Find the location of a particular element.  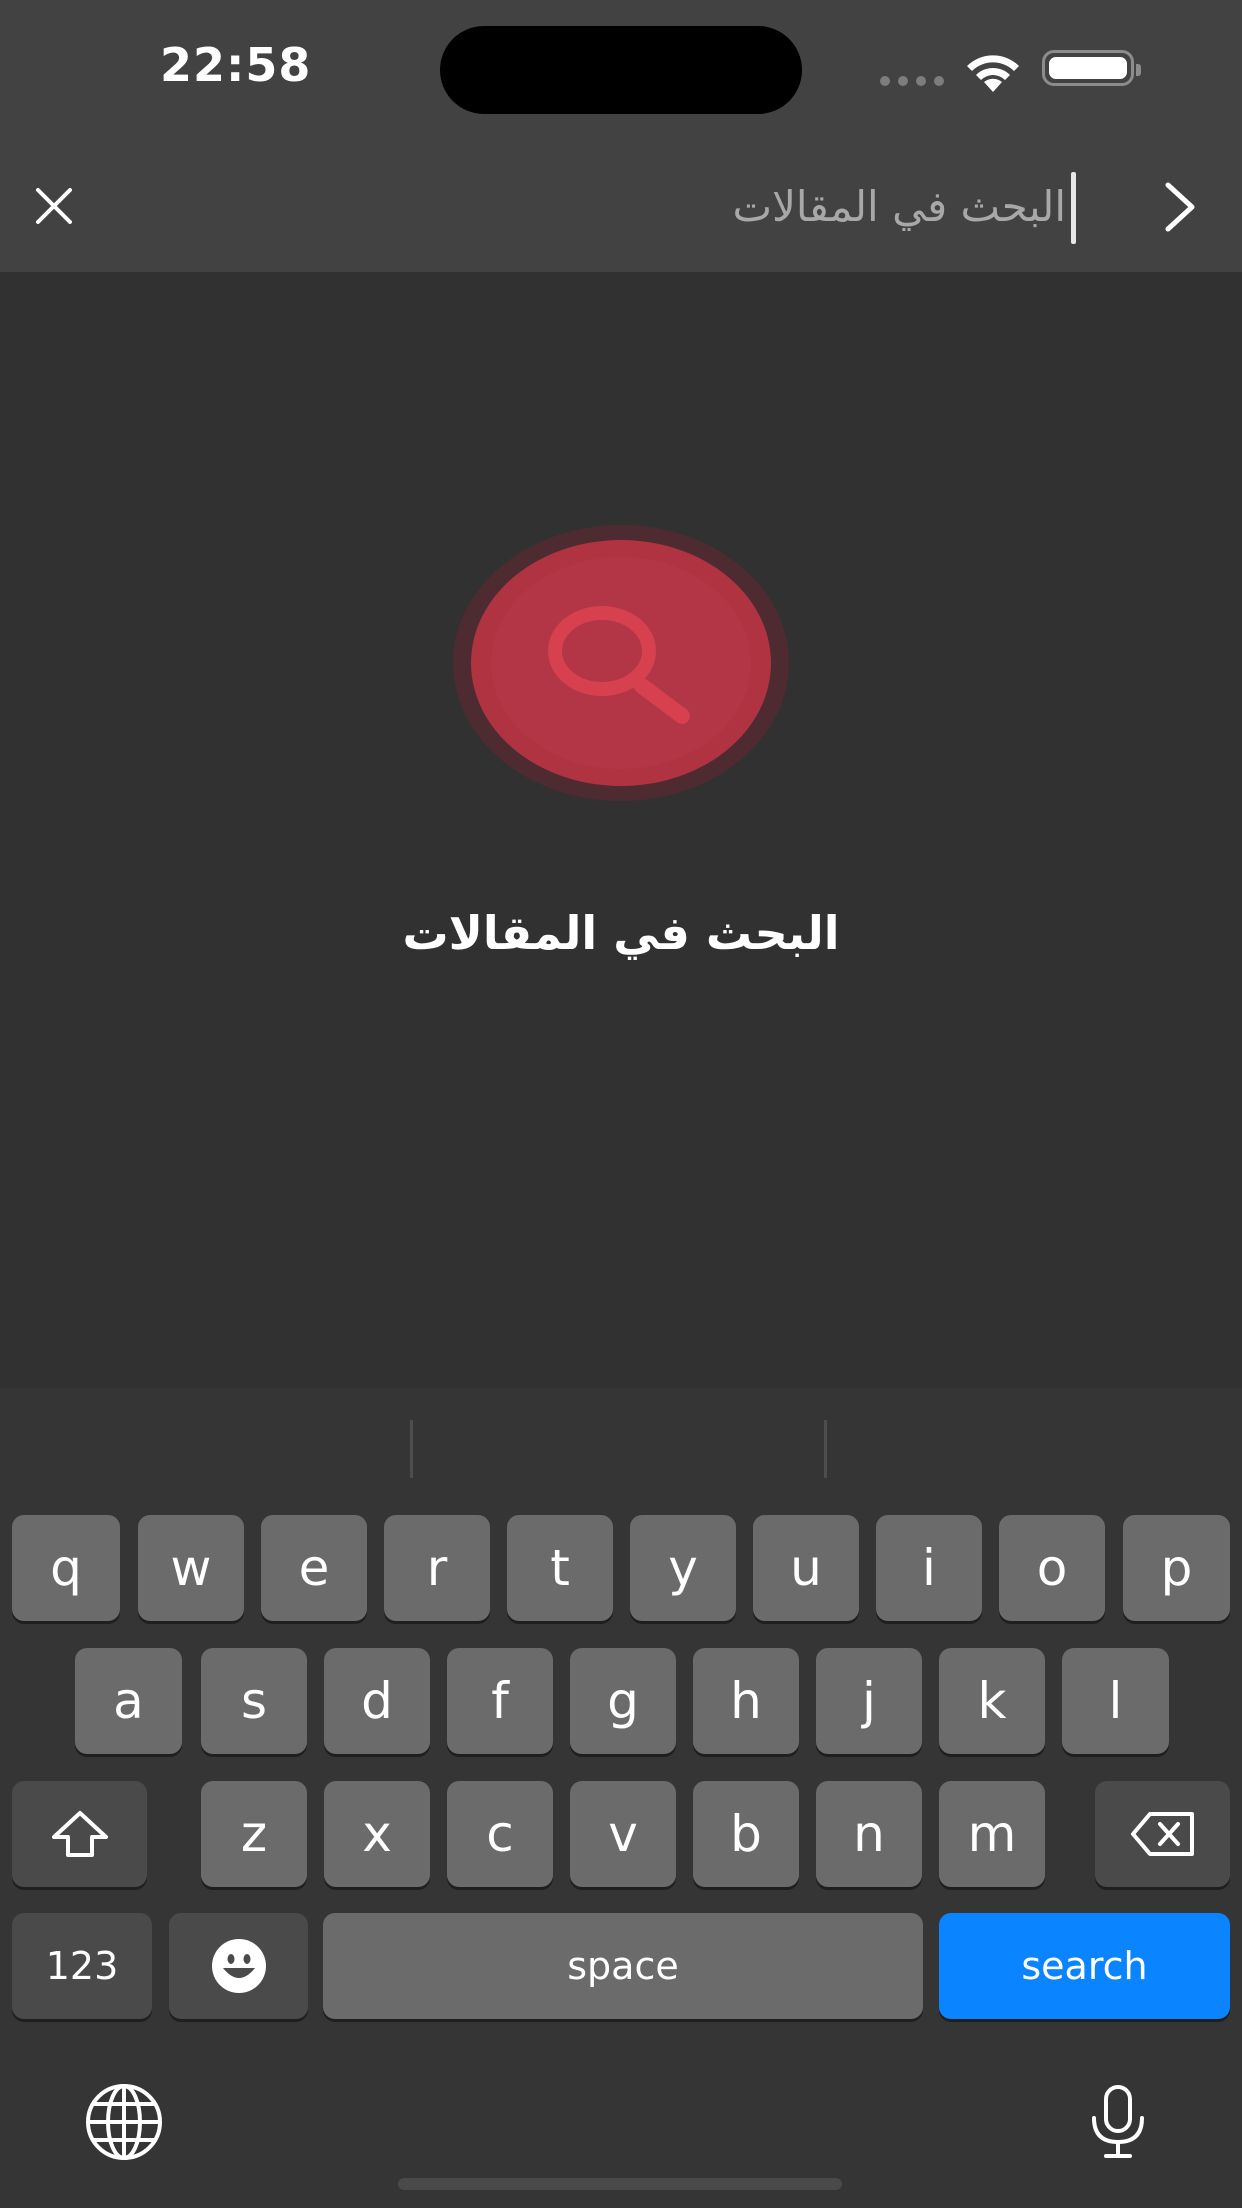

close-button is located at coordinates (54, 206).